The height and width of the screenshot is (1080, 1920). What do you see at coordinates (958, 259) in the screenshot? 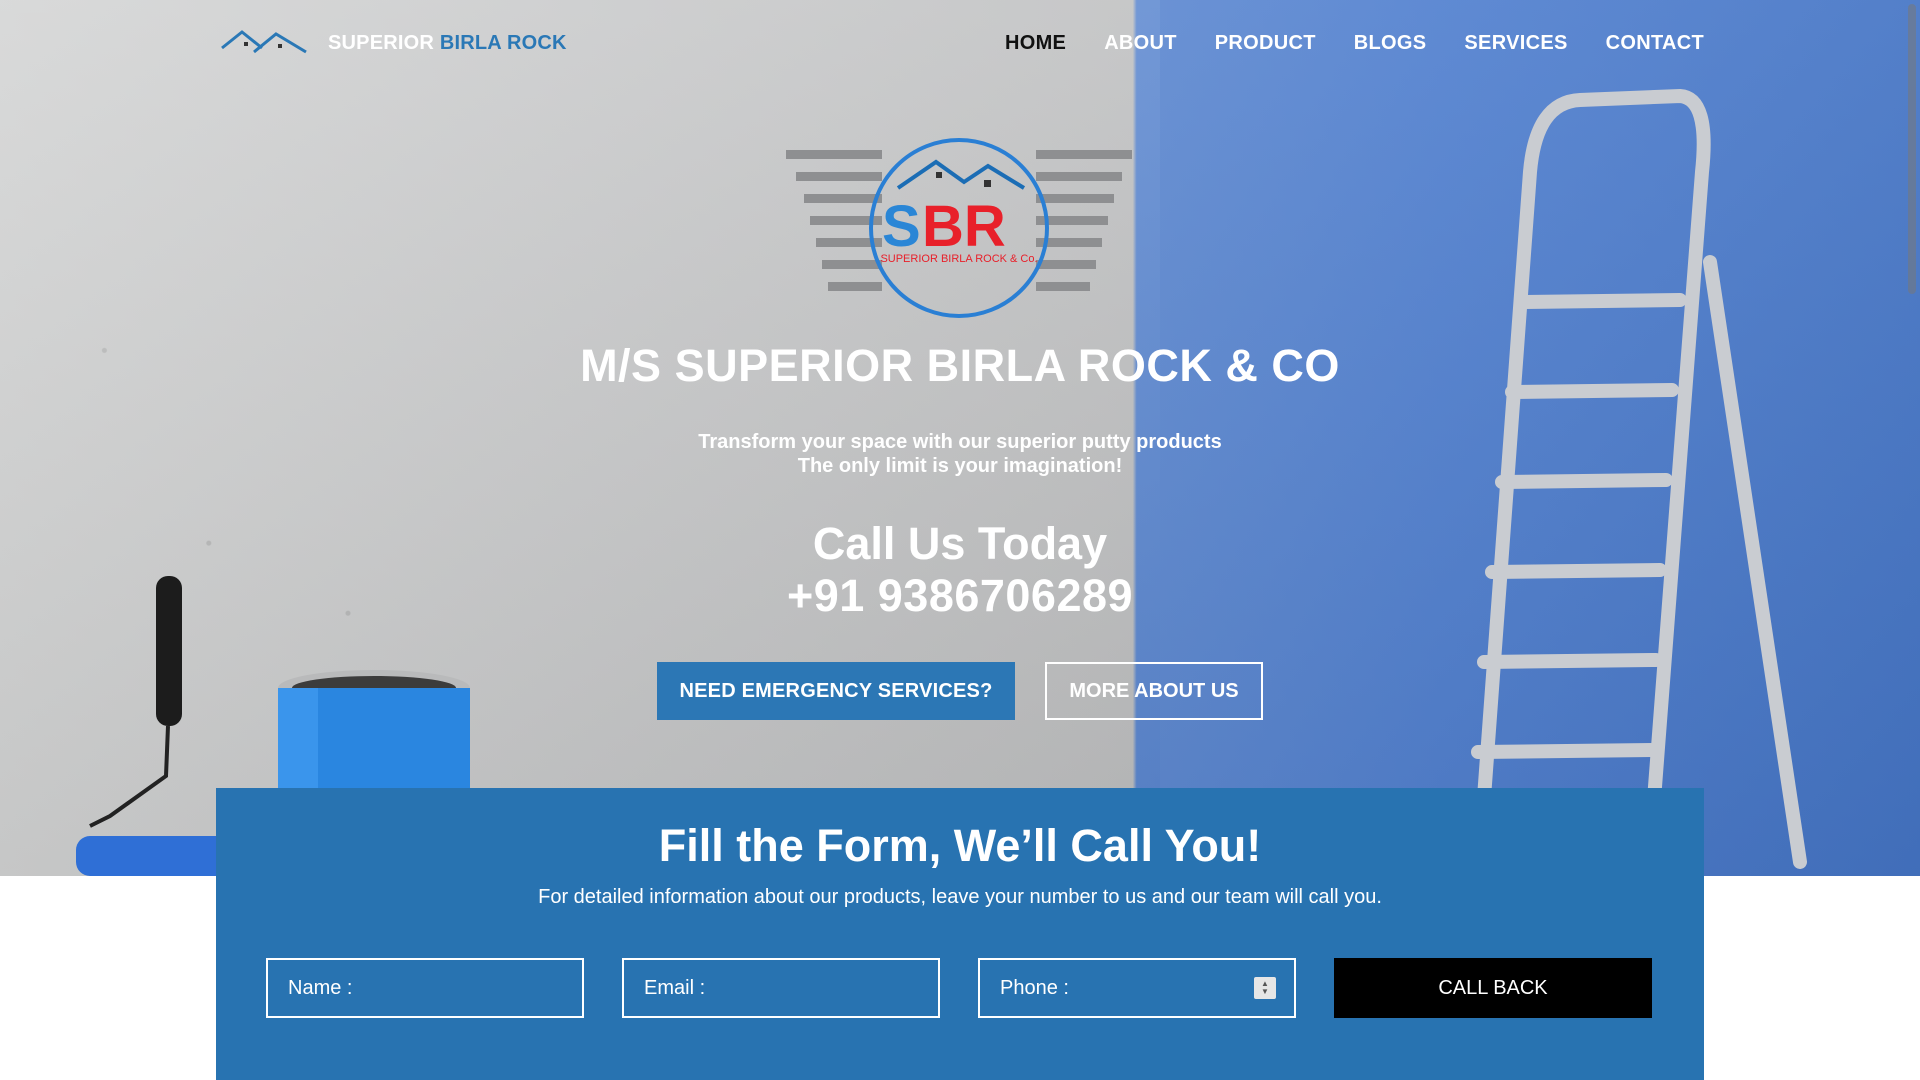
I see `logo-ring-text: SUPERIOR BIRLA ROCK & Co.` at bounding box center [958, 259].